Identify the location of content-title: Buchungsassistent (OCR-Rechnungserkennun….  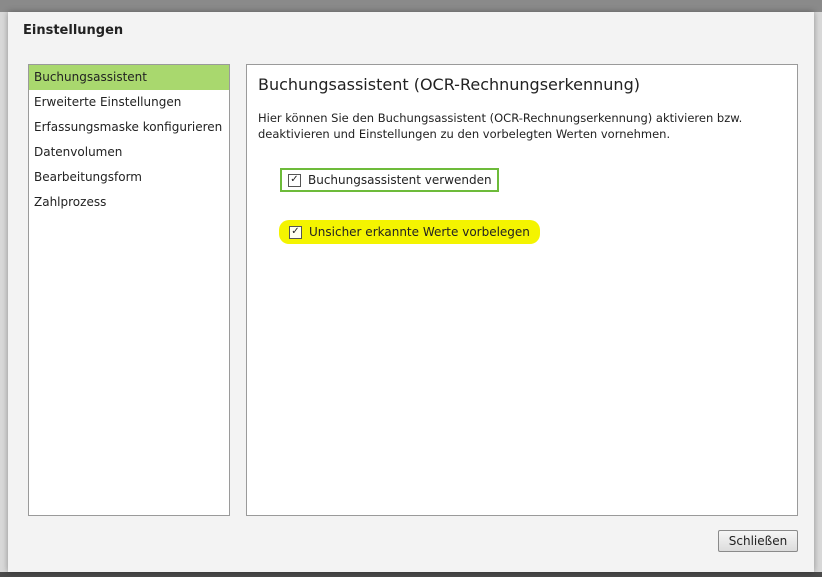
(449, 84).